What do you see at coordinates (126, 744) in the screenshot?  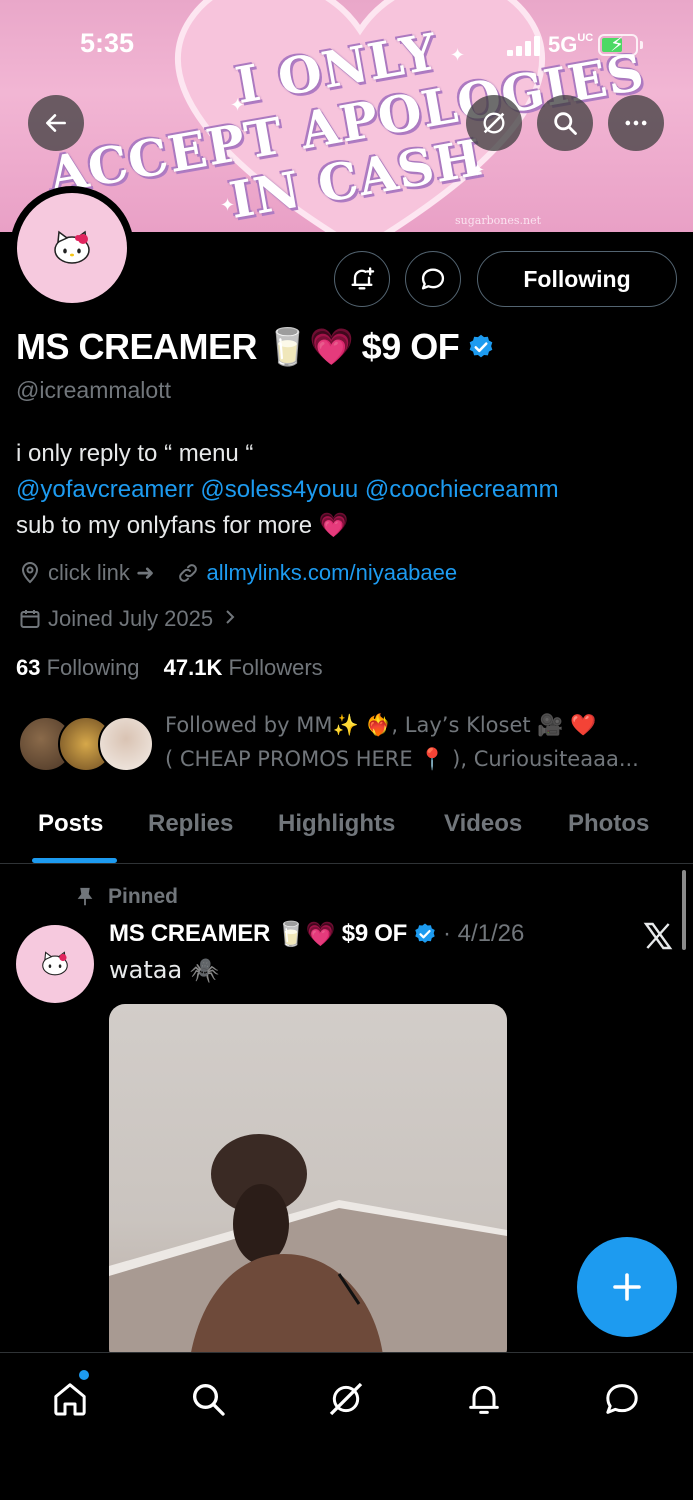 I see `avatar` at bounding box center [126, 744].